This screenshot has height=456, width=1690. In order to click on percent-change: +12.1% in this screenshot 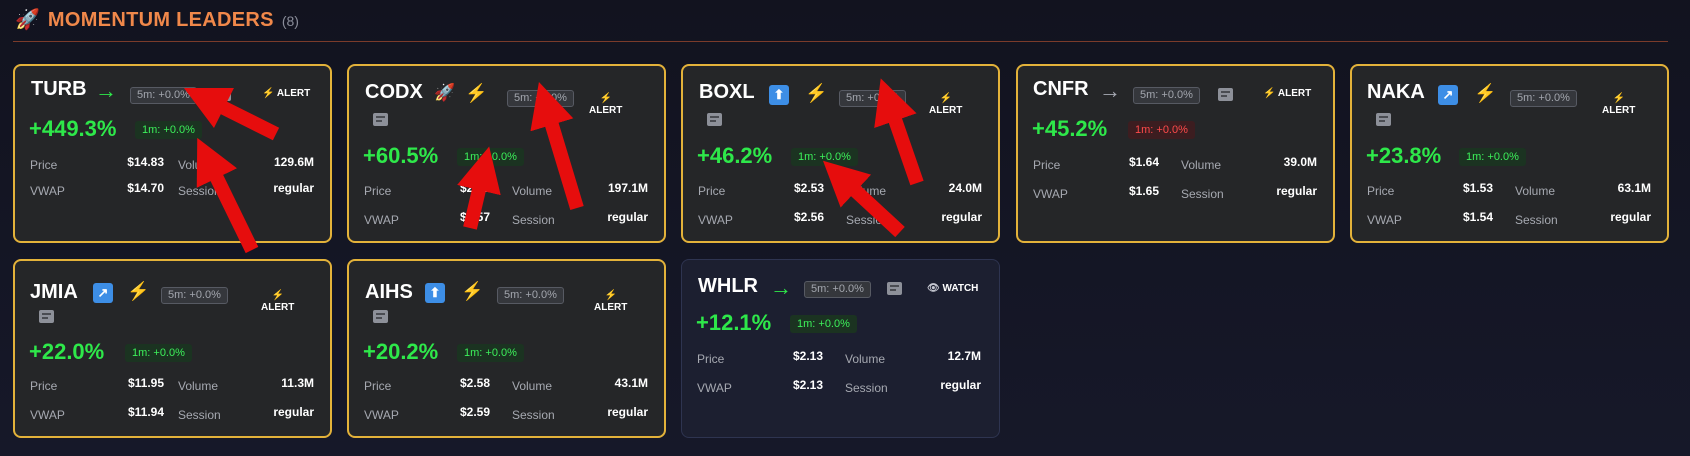, I will do `click(734, 322)`.